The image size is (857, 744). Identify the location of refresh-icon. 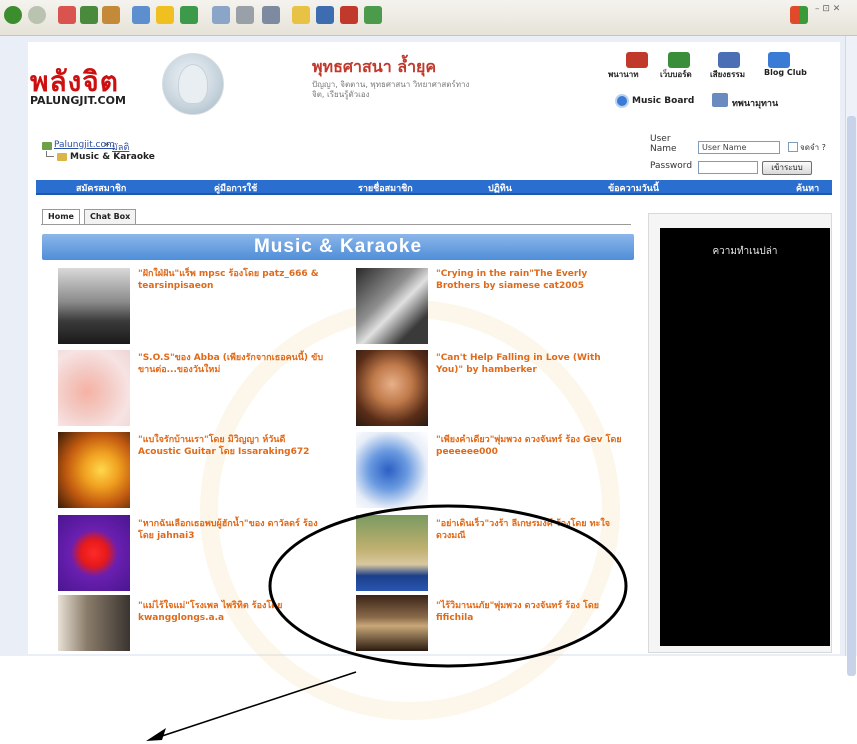
(89, 15).